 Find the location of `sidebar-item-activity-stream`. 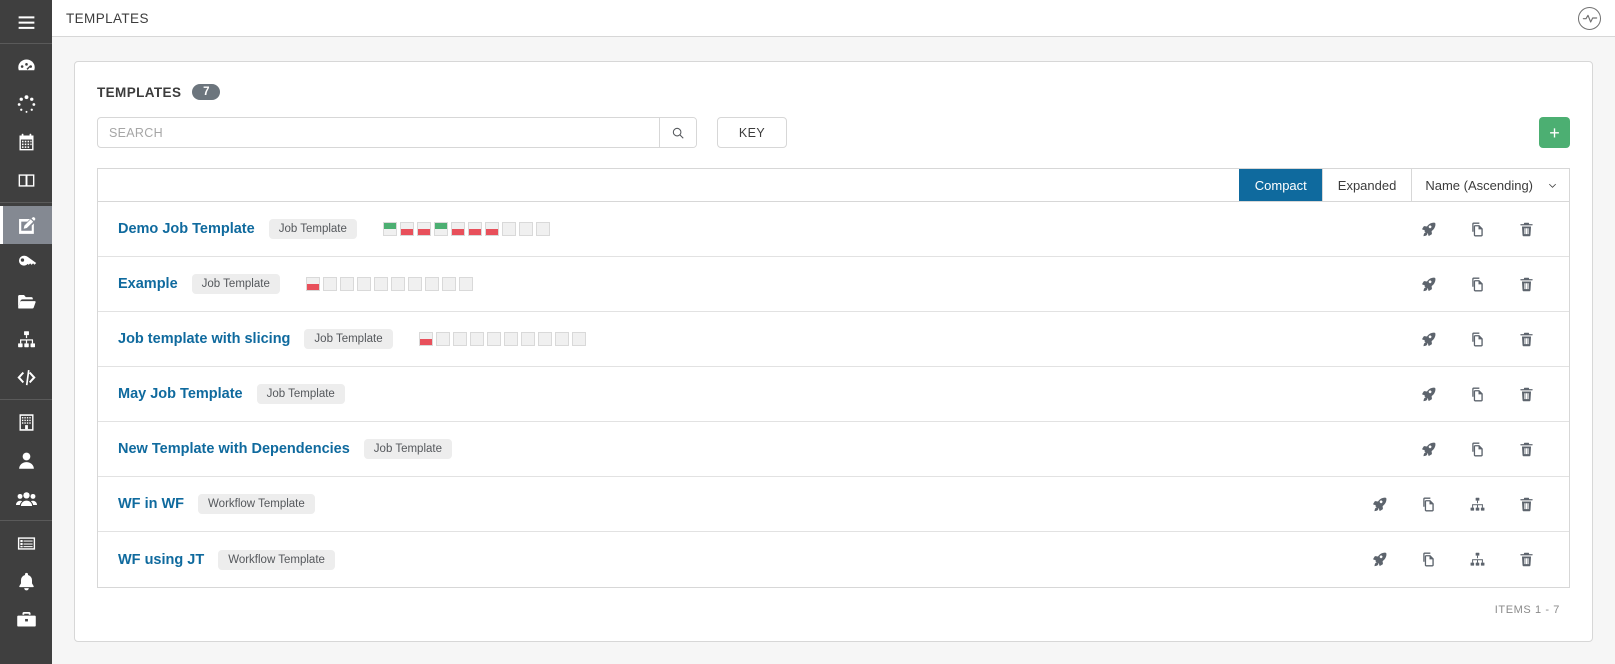

sidebar-item-activity-stream is located at coordinates (26, 180).